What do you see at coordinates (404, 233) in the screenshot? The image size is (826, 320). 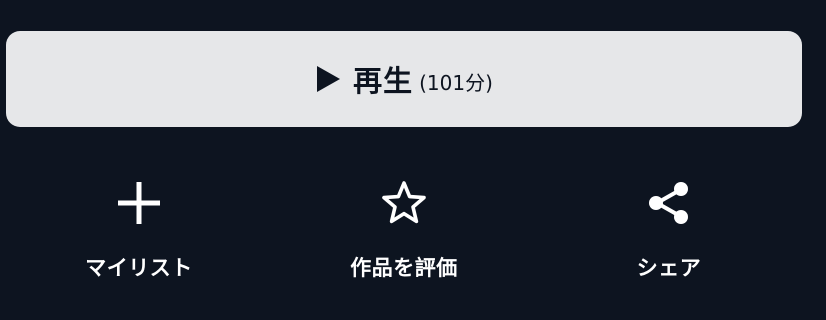 I see `rate-button: 作品を評価` at bounding box center [404, 233].